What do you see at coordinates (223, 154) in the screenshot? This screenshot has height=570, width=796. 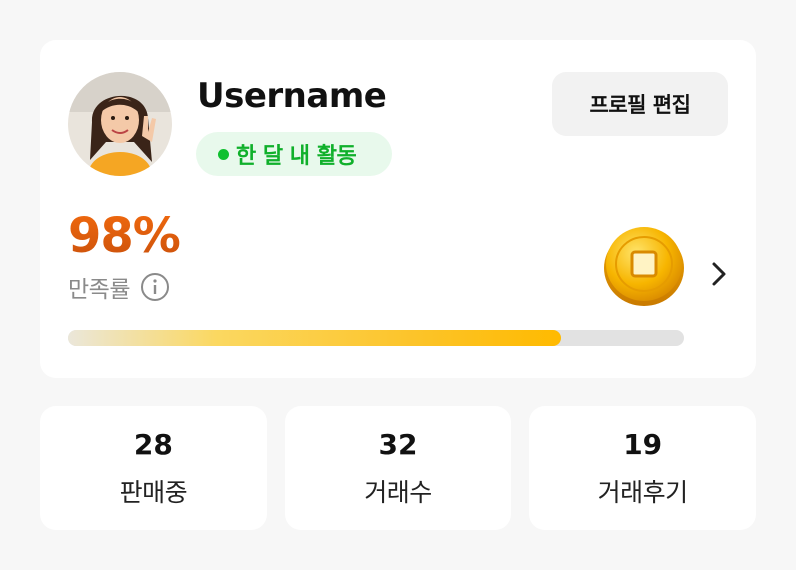 I see `activity-dot-icon` at bounding box center [223, 154].